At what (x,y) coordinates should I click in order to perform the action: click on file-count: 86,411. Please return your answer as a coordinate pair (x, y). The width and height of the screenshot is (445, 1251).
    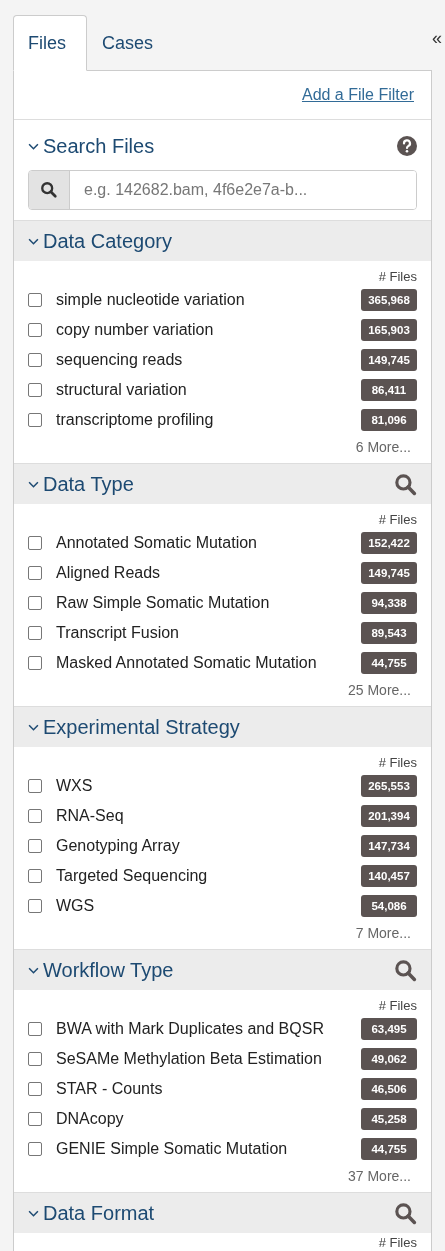
    Looking at the image, I should click on (389, 390).